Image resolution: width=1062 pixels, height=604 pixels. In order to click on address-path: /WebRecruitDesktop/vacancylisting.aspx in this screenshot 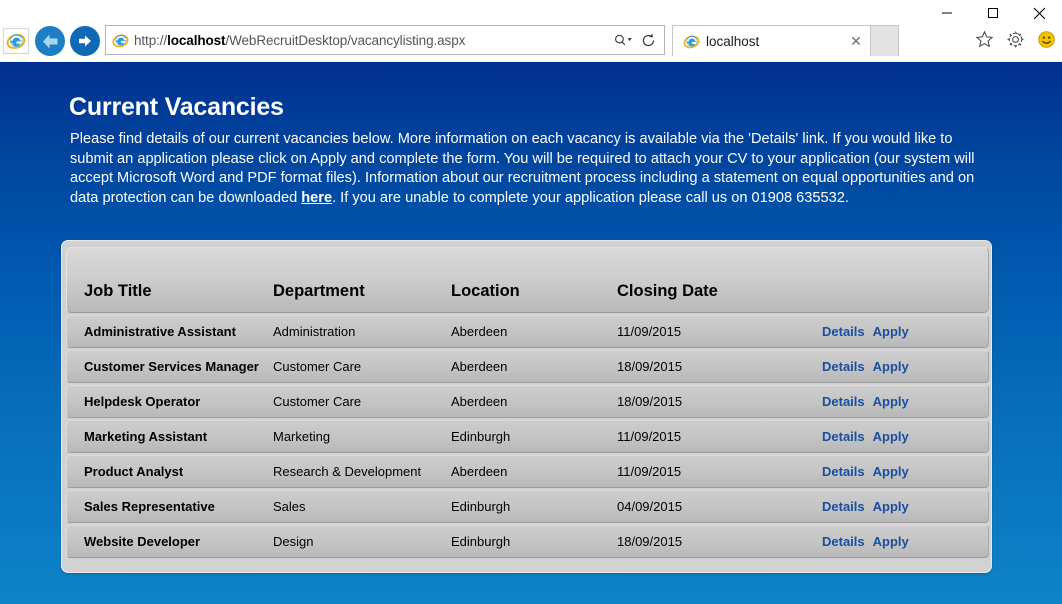, I will do `click(345, 40)`.